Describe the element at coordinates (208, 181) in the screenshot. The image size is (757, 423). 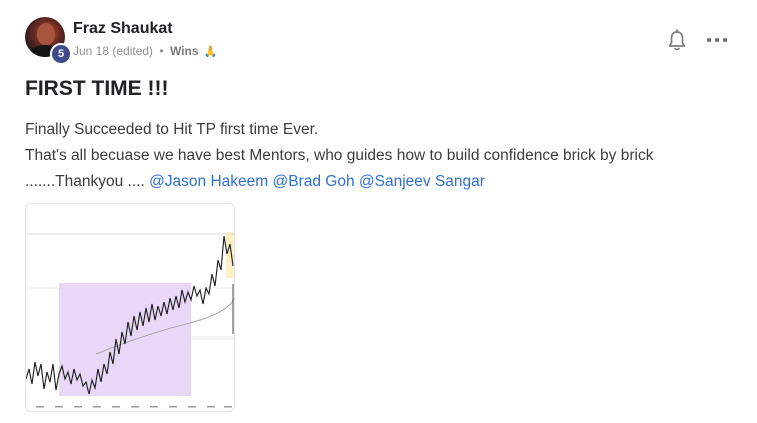
I see `mention-jason-hakeem: @Jason Hakeem` at that location.